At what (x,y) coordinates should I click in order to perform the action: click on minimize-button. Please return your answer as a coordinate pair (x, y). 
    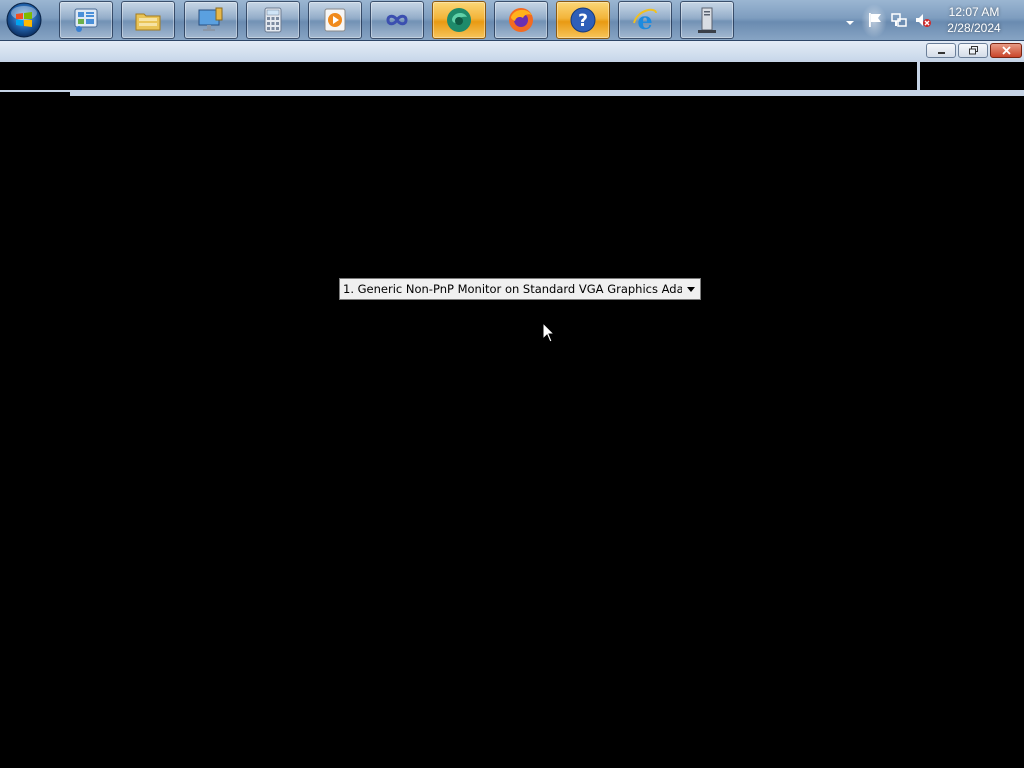
    Looking at the image, I should click on (941, 50).